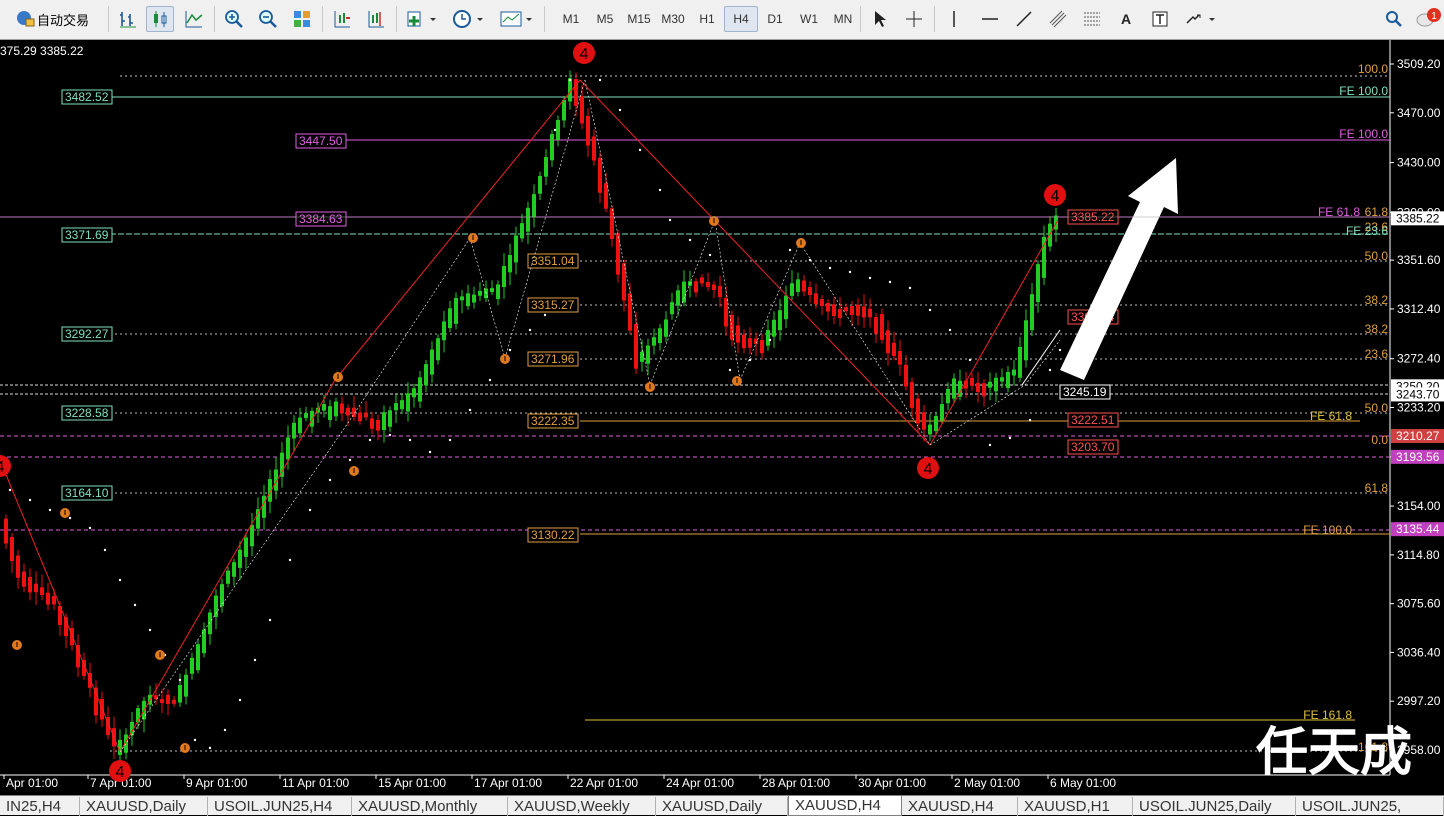 Image resolution: width=1444 pixels, height=816 pixels. Describe the element at coordinates (954, 19) in the screenshot. I see `vertical-line-icon` at that location.